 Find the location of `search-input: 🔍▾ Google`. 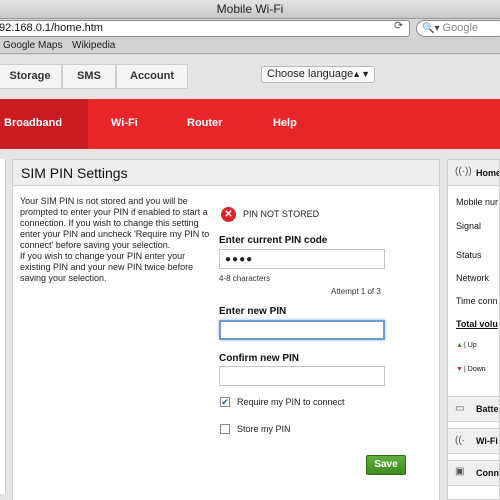

search-input: 🔍▾ Google is located at coordinates (458, 28).